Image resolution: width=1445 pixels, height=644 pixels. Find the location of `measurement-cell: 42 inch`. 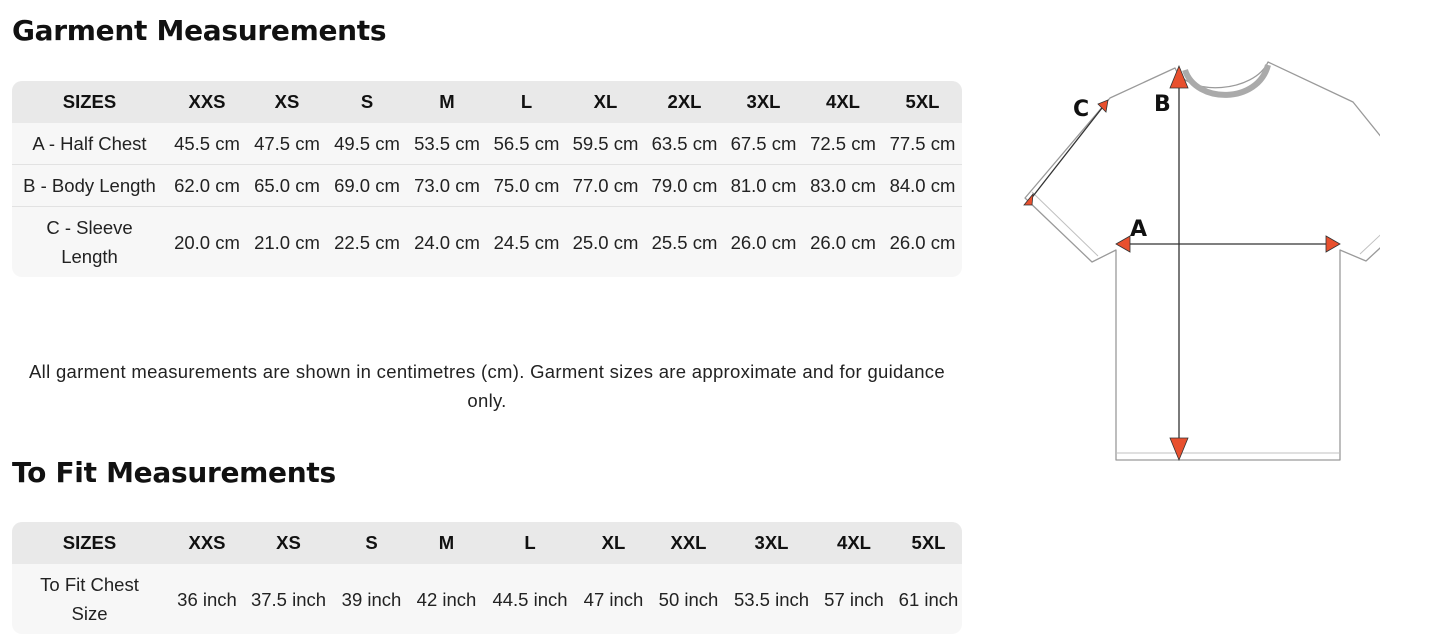

measurement-cell: 42 inch is located at coordinates (446, 599).